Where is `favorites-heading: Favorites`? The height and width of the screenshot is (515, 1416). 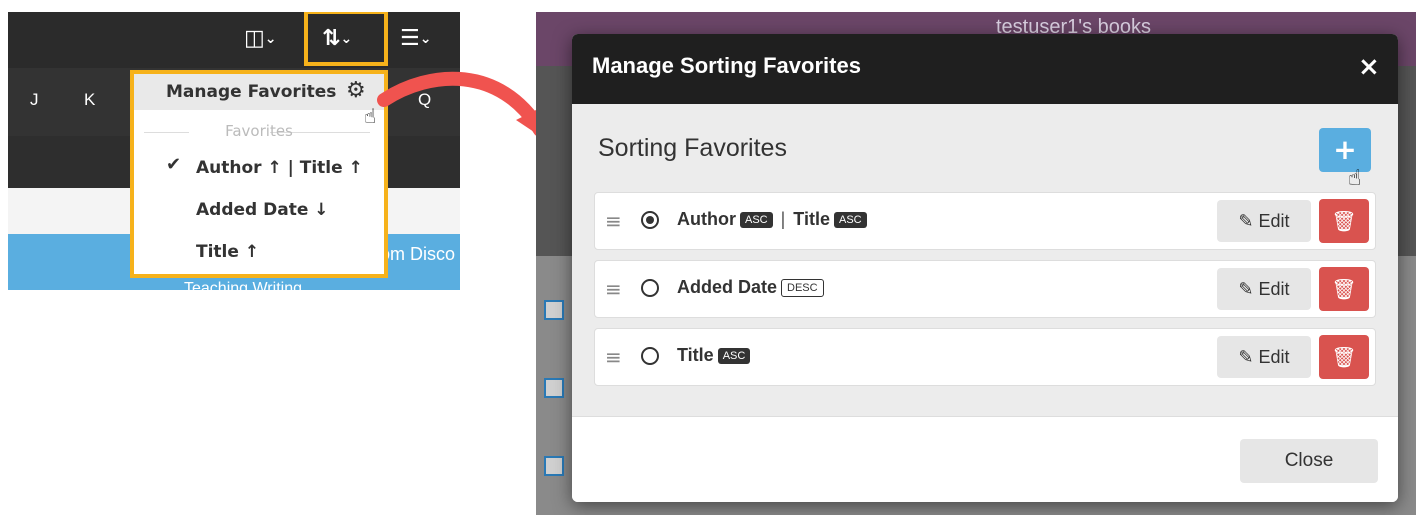
favorites-heading: Favorites is located at coordinates (259, 131).